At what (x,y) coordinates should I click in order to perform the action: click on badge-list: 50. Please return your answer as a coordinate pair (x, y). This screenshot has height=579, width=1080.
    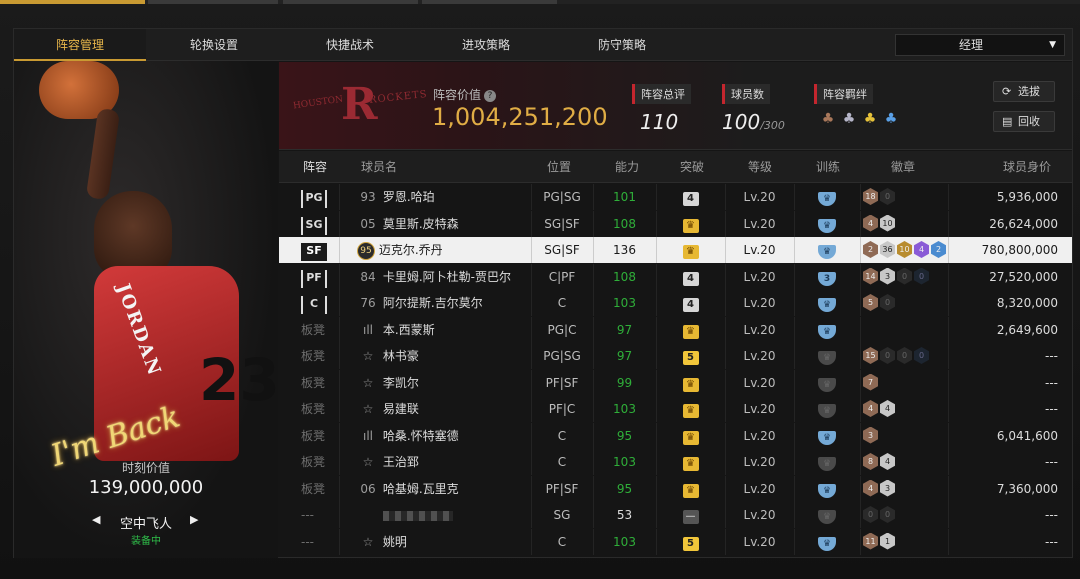
    Looking at the image, I should click on (879, 302).